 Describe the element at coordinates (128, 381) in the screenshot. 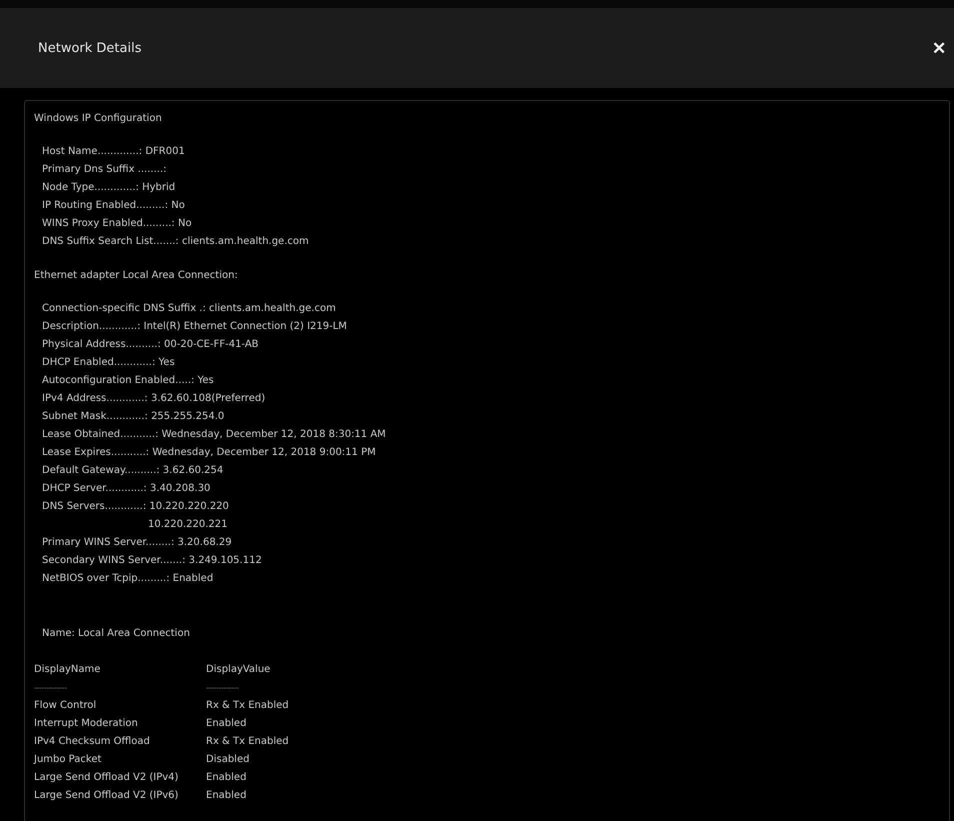

I see `config-line: Autoconfiguration Enabled.....: Yes` at that location.